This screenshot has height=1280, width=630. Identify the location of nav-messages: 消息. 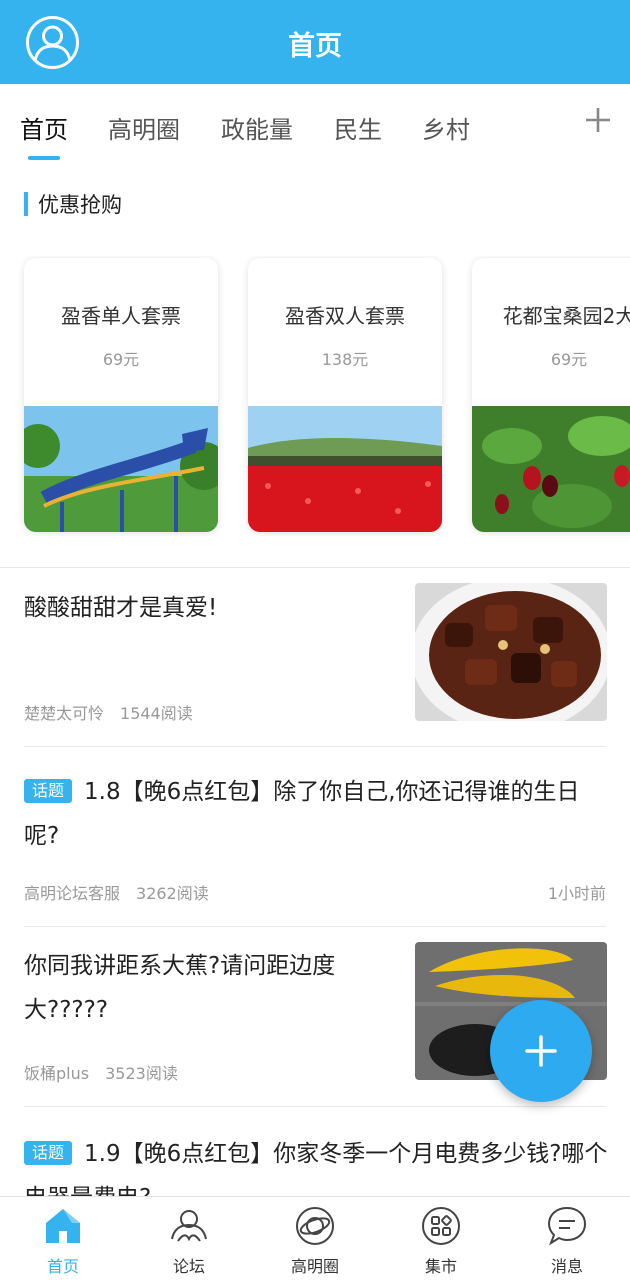
(567, 1238).